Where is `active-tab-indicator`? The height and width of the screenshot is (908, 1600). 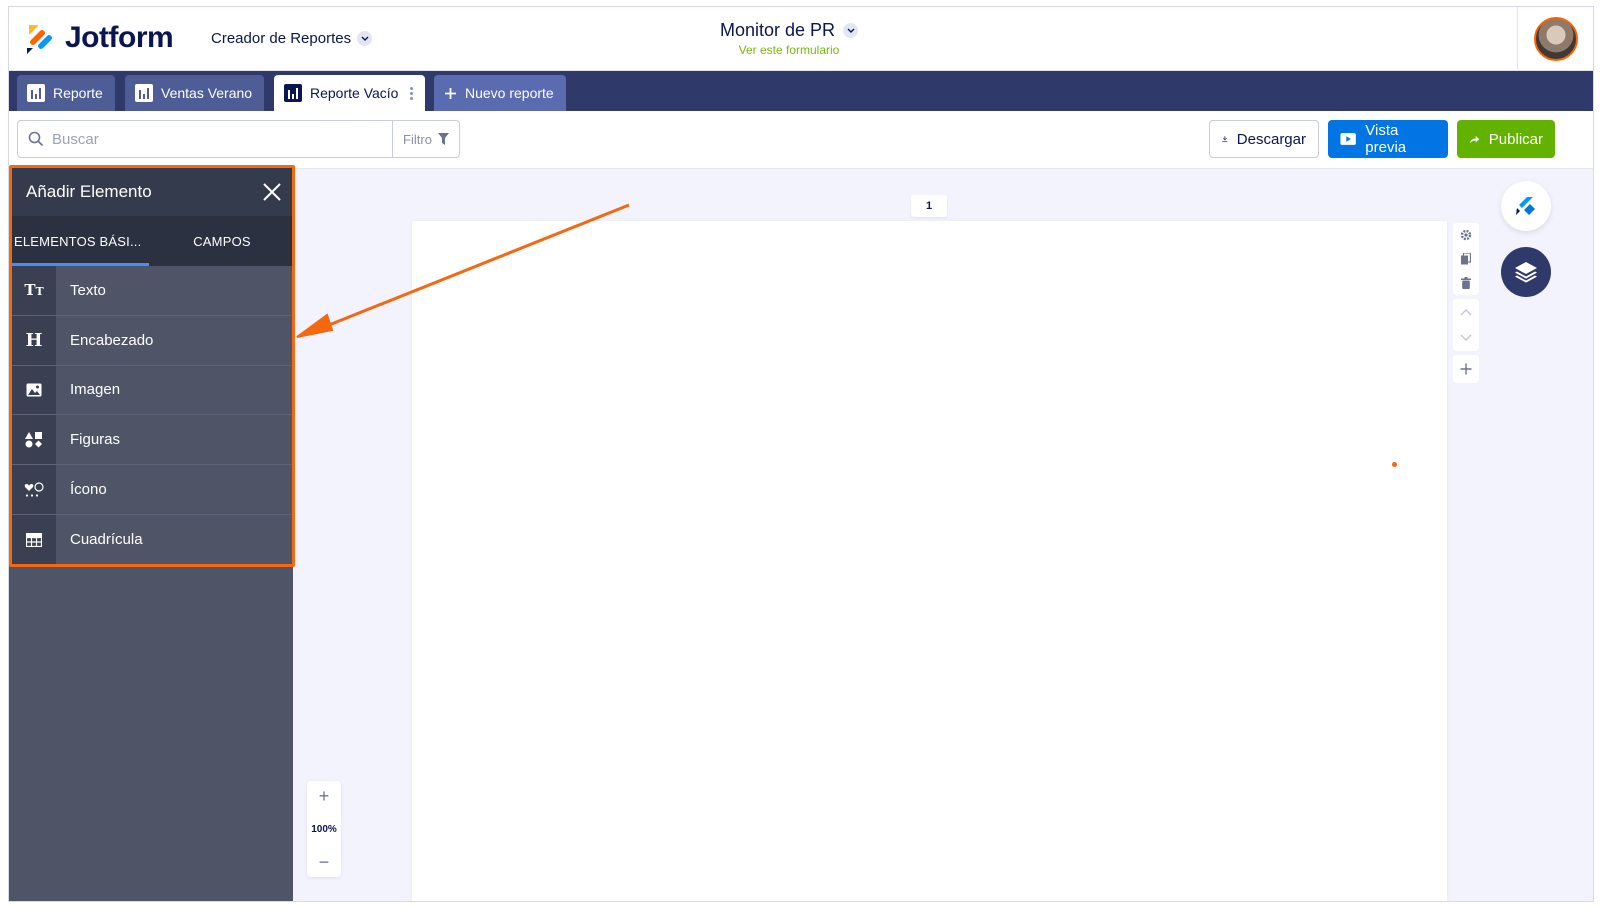 active-tab-indicator is located at coordinates (80, 264).